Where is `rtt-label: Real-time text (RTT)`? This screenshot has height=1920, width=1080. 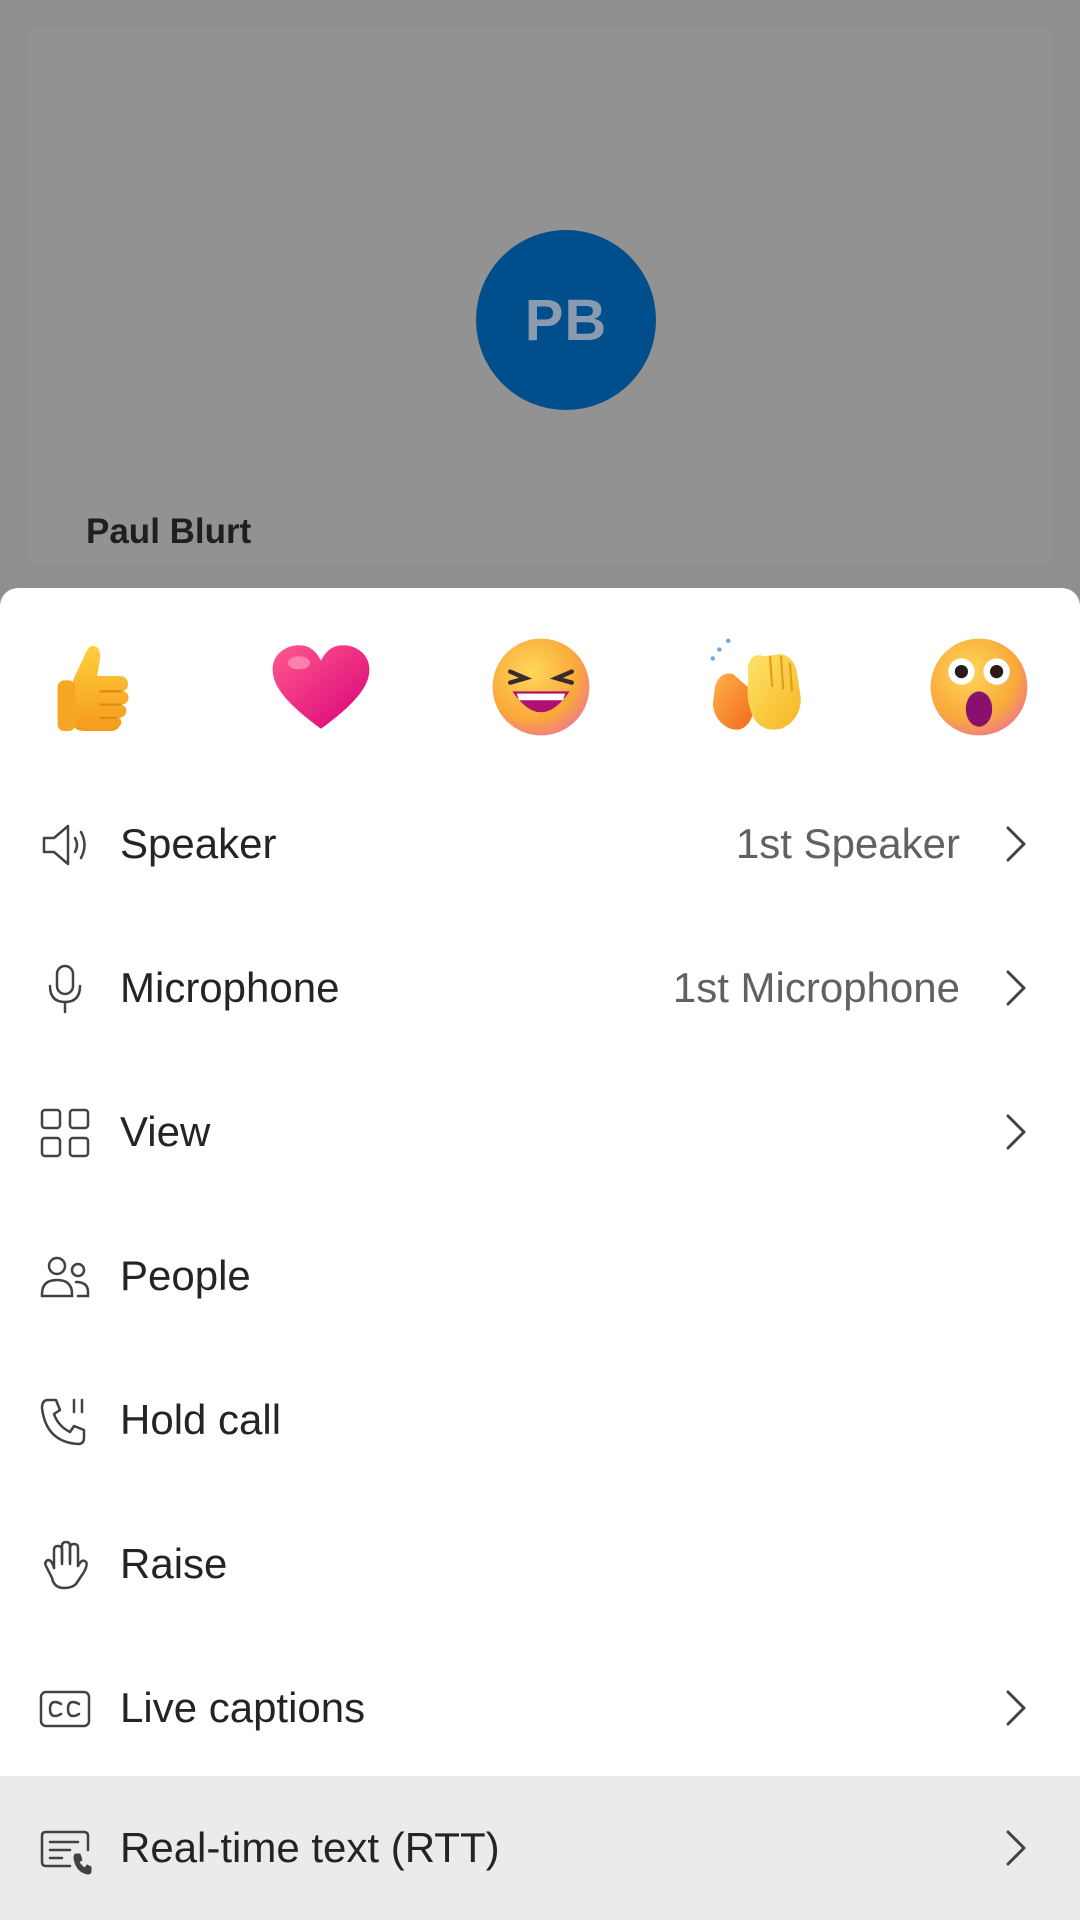 rtt-label: Real-time text (RTT) is located at coordinates (310, 1847).